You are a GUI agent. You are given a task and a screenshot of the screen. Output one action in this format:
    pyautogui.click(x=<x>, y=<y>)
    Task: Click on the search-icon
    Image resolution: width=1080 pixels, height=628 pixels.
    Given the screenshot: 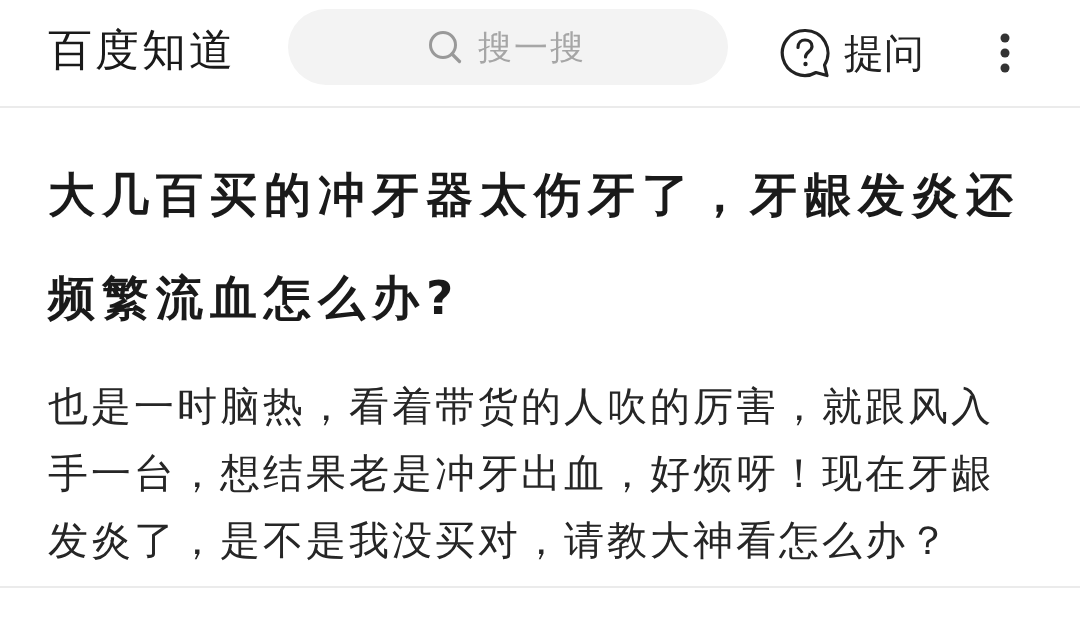 What is the action you would take?
    pyautogui.click(x=445, y=47)
    